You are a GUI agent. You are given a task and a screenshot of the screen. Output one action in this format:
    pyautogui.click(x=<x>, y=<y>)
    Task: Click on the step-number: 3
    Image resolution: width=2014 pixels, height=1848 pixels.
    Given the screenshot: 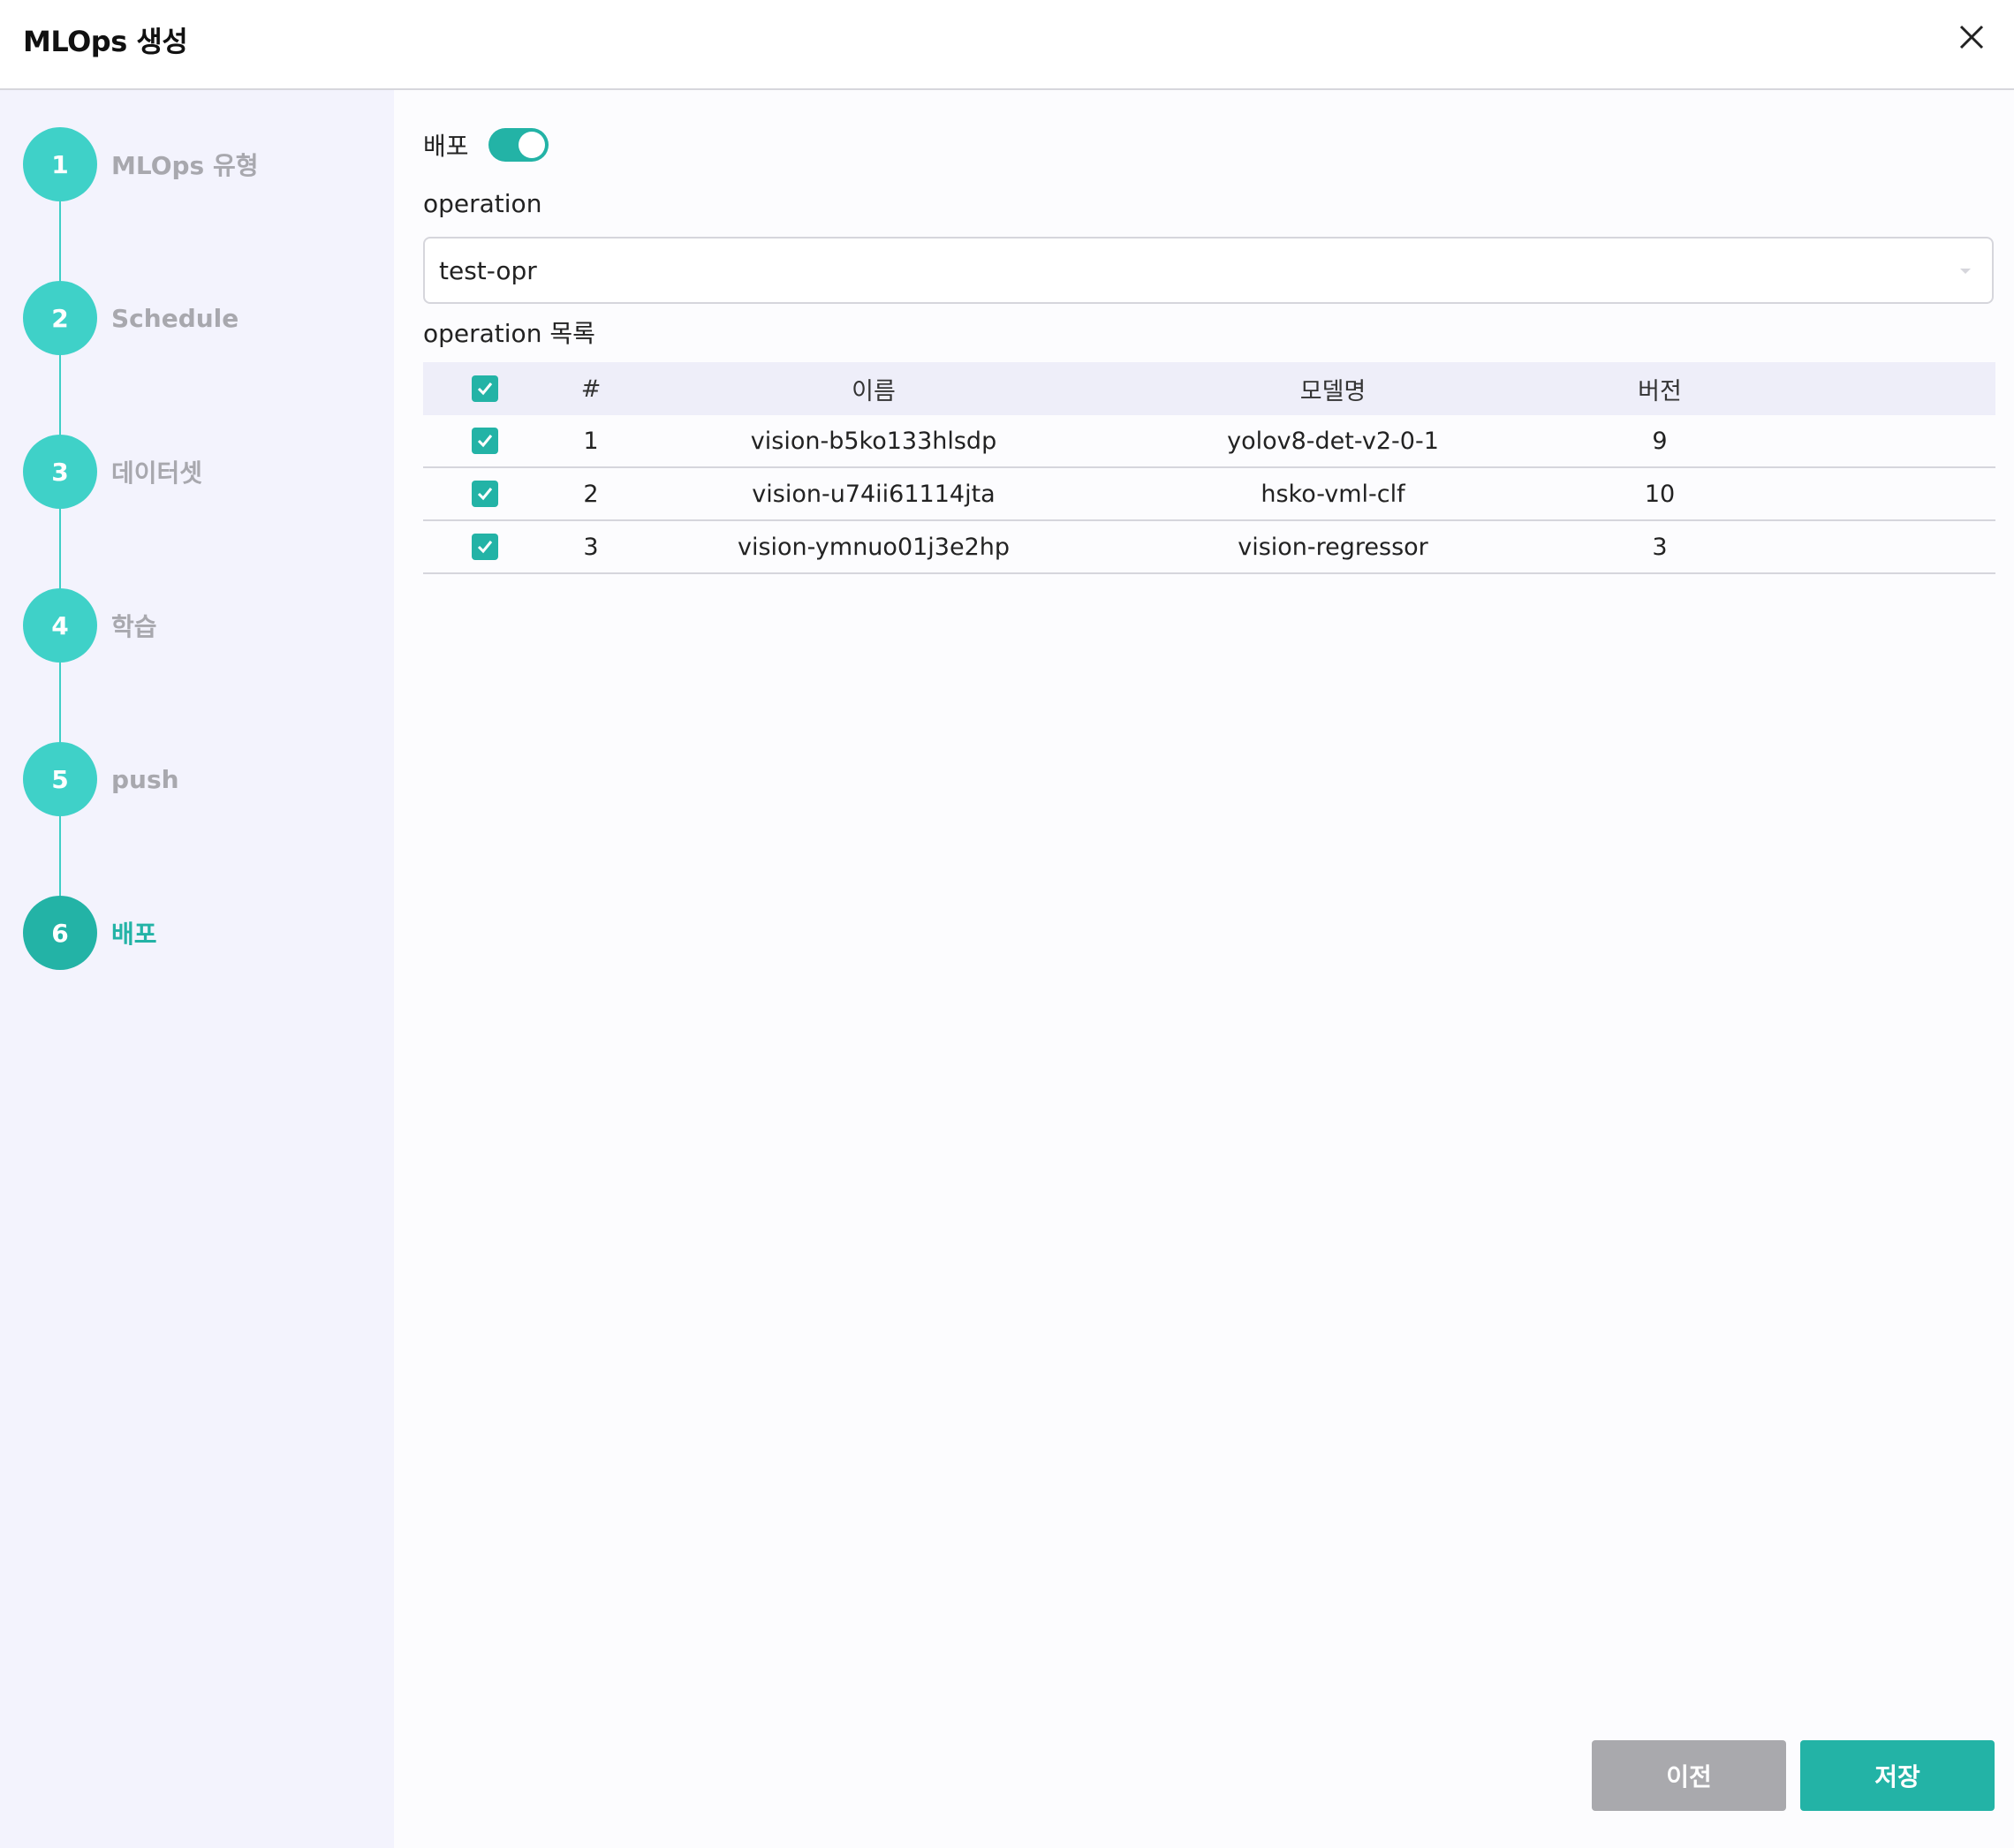 What is the action you would take?
    pyautogui.click(x=60, y=472)
    